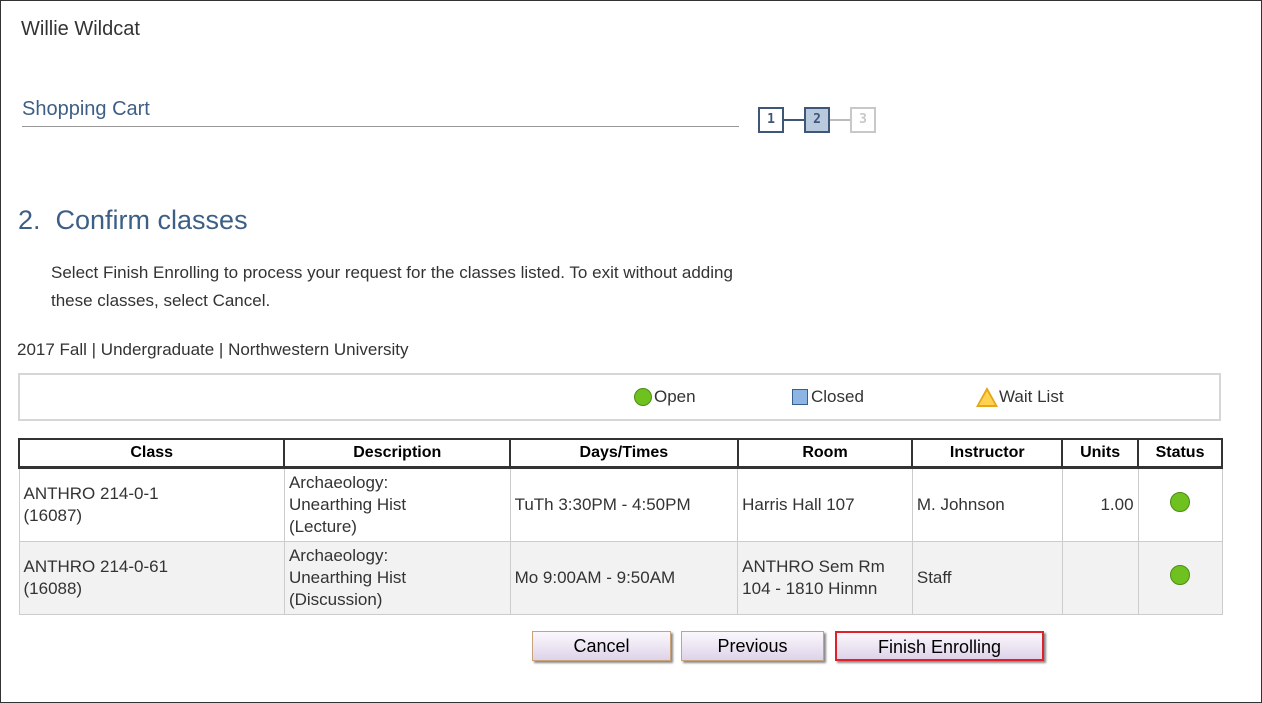 Image resolution: width=1262 pixels, height=703 pixels. Describe the element at coordinates (987, 397) in the screenshot. I see `wait-list-status-icon` at that location.